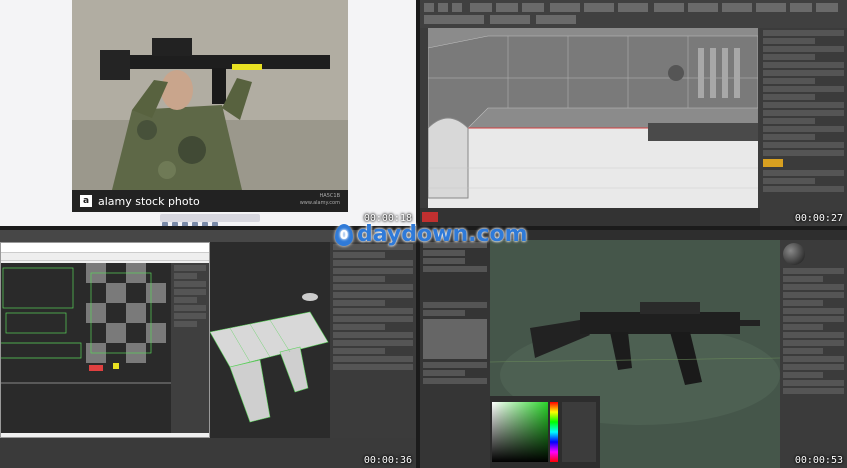 This screenshot has width=847, height=468. What do you see at coordinates (329, 196) in the screenshot?
I see `stock-image-id: HA5C1B` at bounding box center [329, 196].